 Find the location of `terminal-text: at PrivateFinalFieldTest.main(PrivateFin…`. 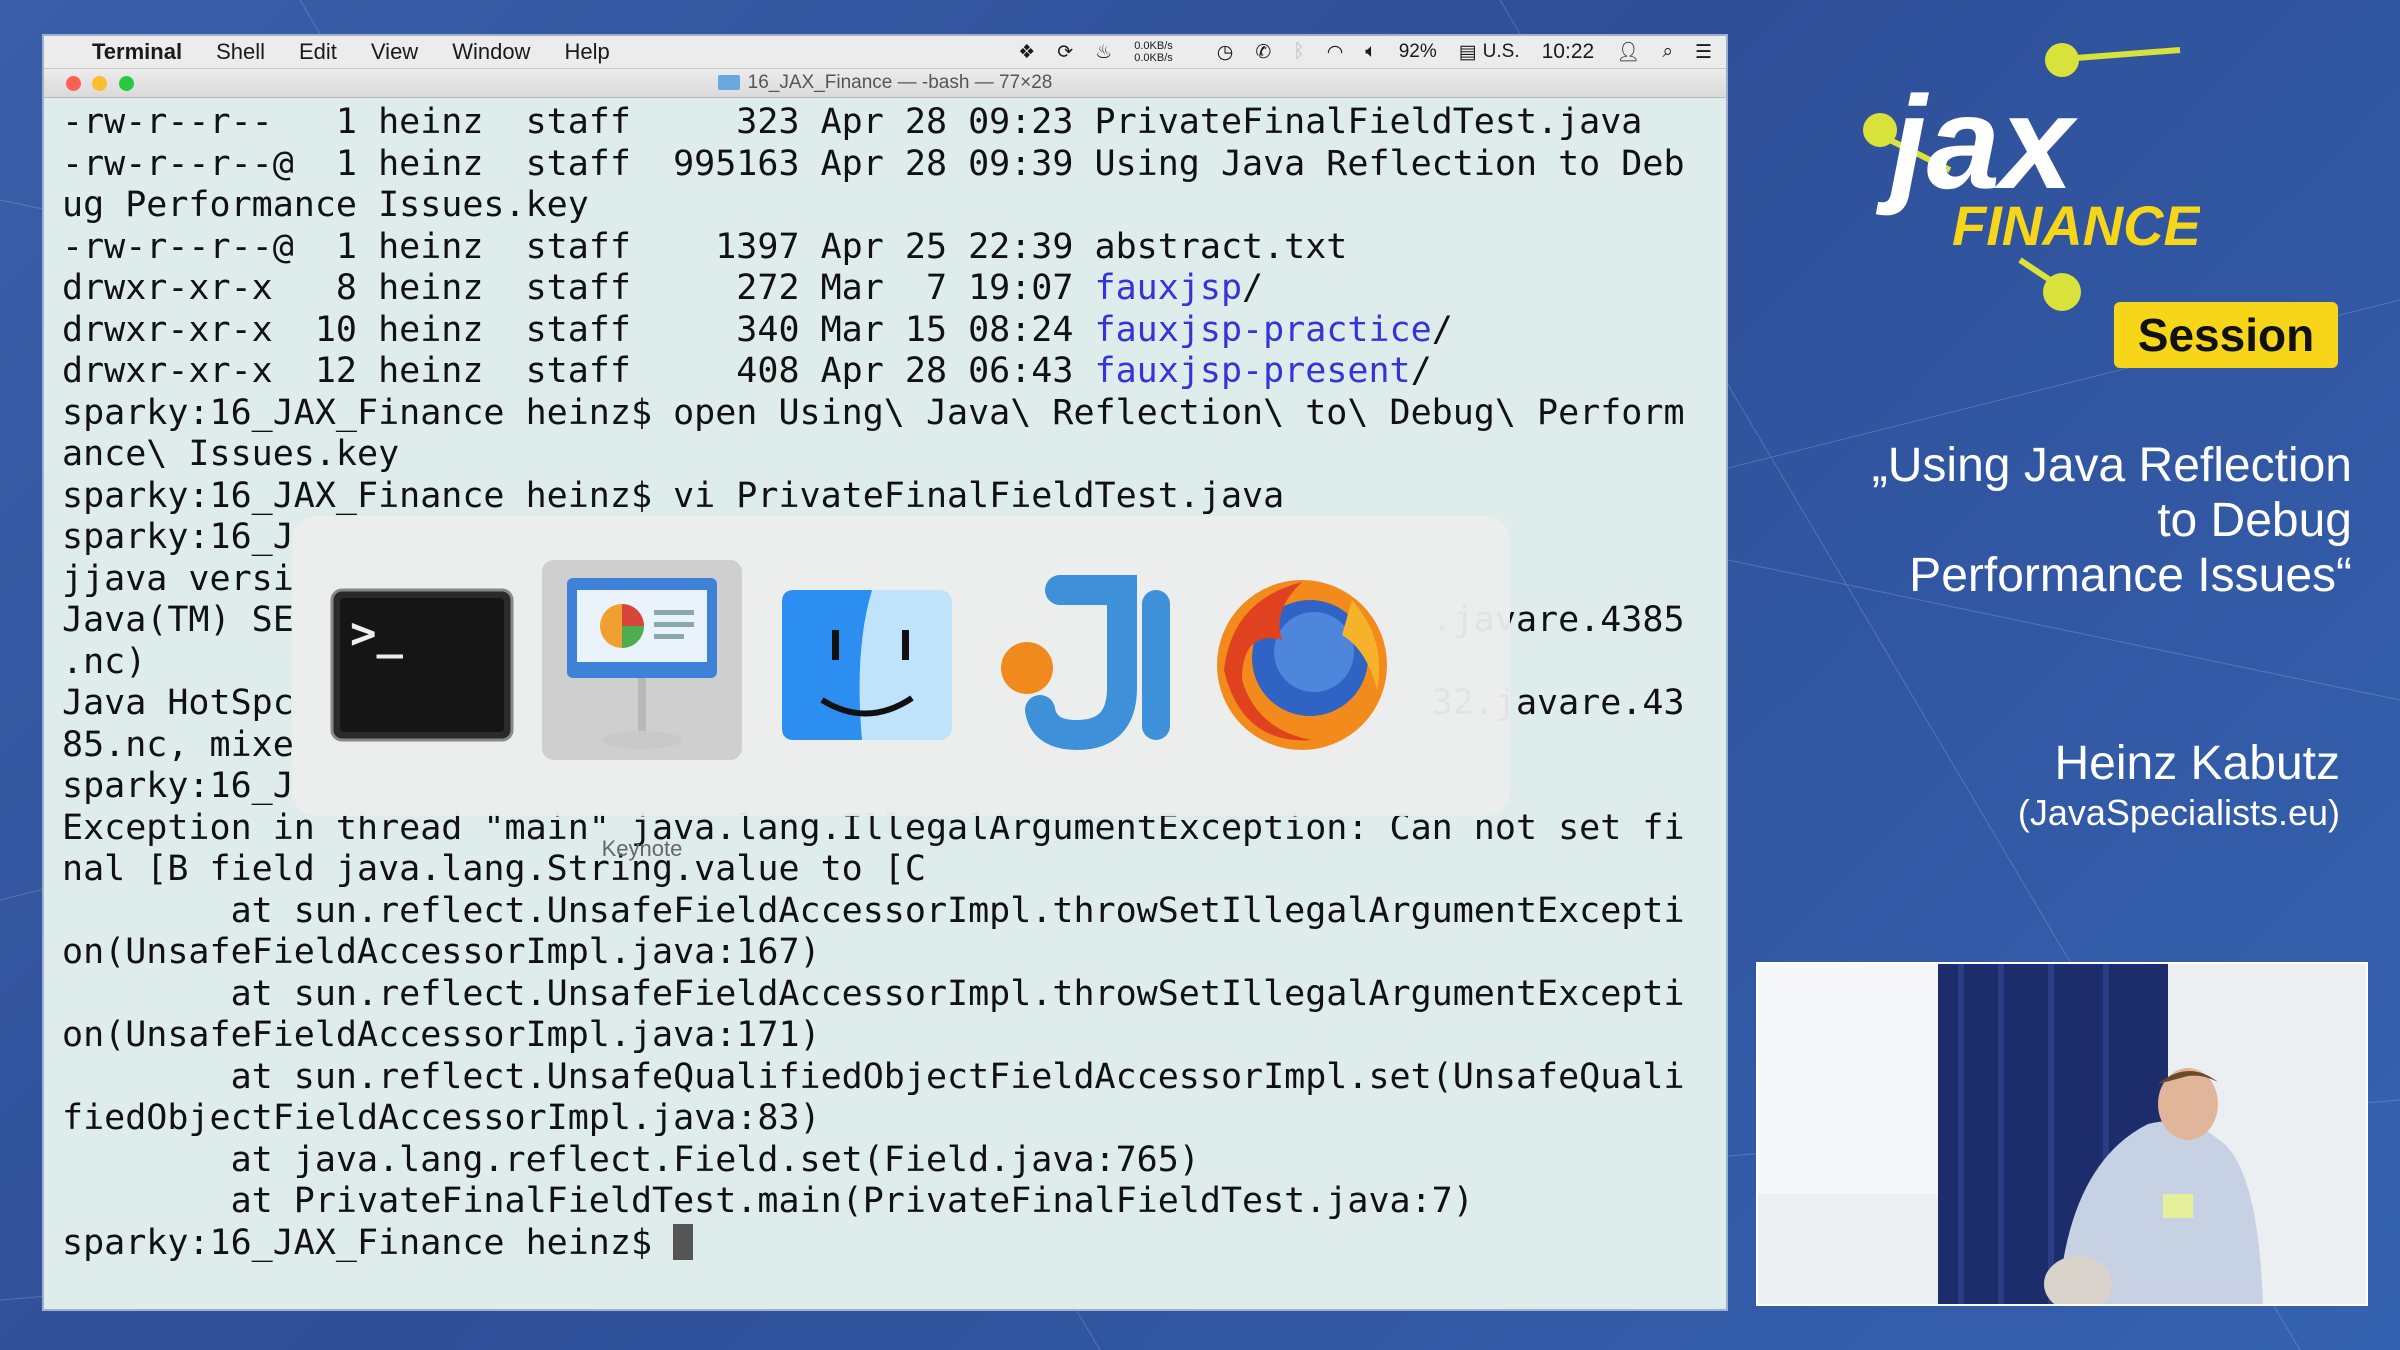

terminal-text: at PrivateFinalFieldTest.main(PrivateFin… is located at coordinates (768, 1201).